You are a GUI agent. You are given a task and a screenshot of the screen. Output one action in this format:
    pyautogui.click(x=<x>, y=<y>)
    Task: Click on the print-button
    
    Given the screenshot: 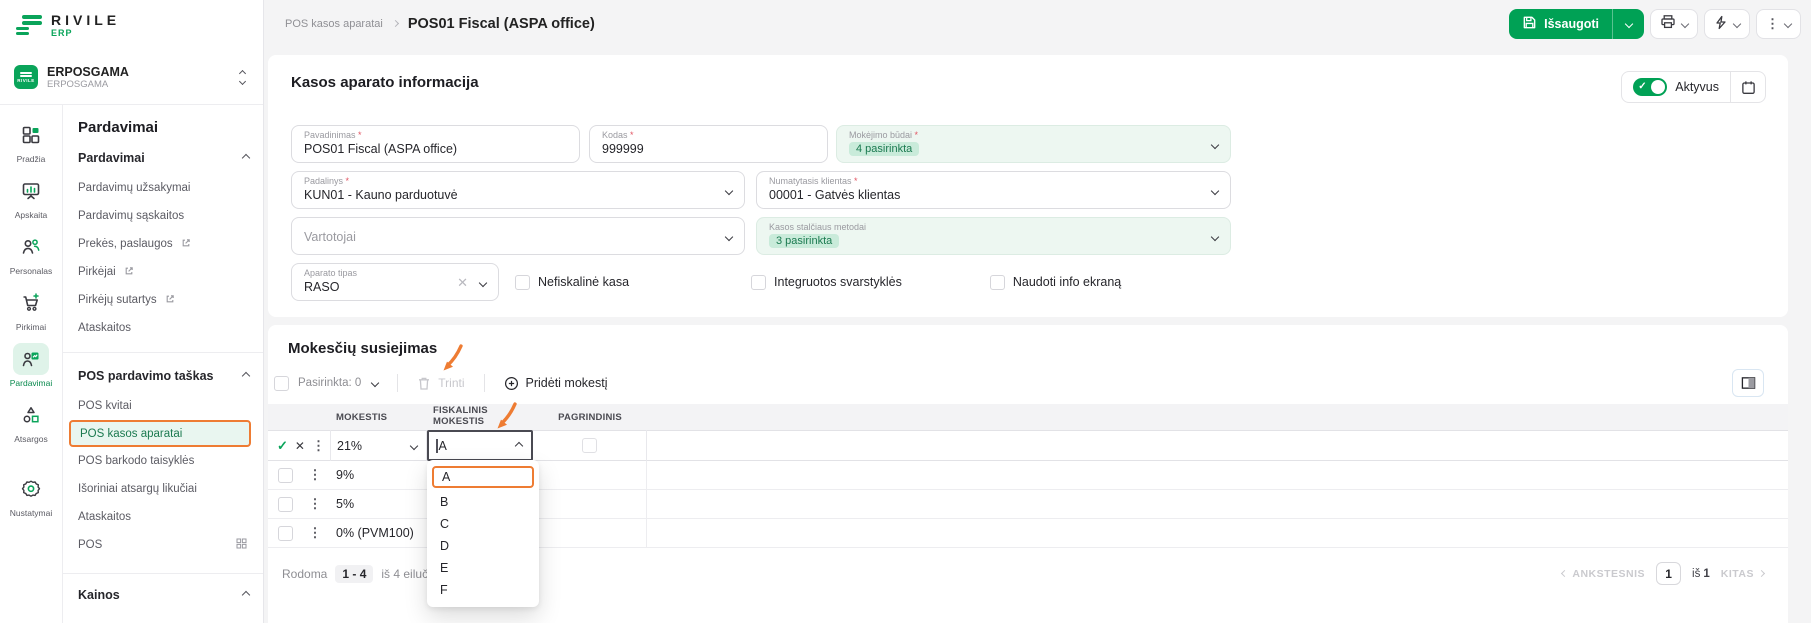 What is the action you would take?
    pyautogui.click(x=1674, y=23)
    